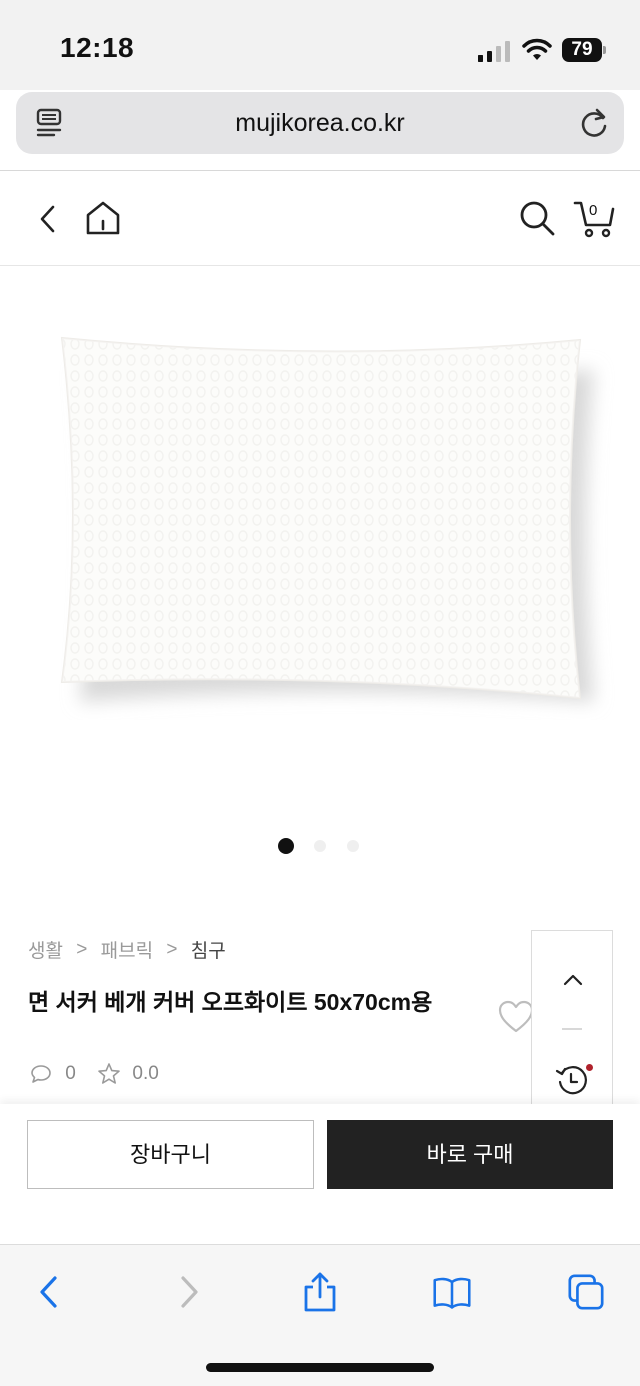 This screenshot has height=1386, width=640. What do you see at coordinates (573, 980) in the screenshot?
I see `scroll-up-icon` at bounding box center [573, 980].